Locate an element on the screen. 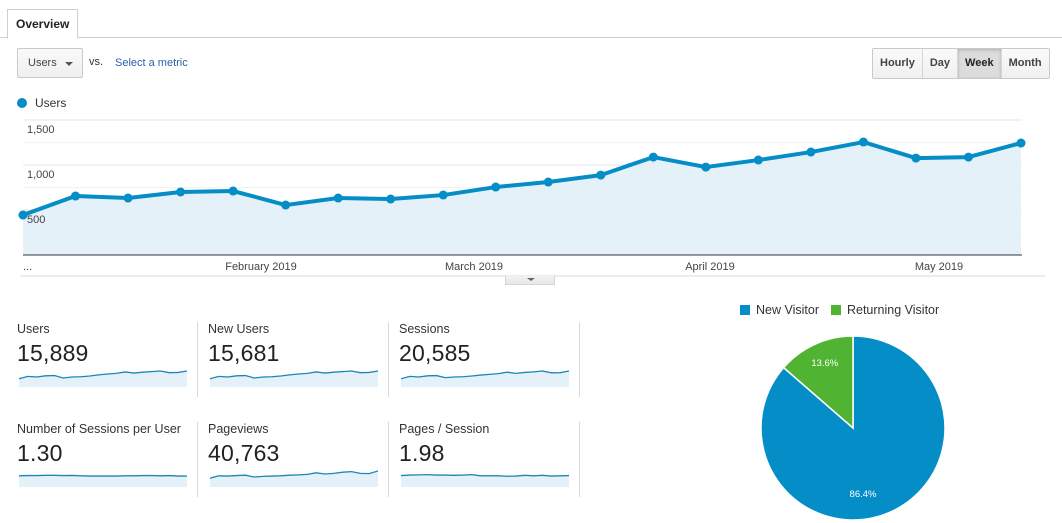 This screenshot has width=1062, height=523. kpi-value: 1.30 is located at coordinates (40, 453).